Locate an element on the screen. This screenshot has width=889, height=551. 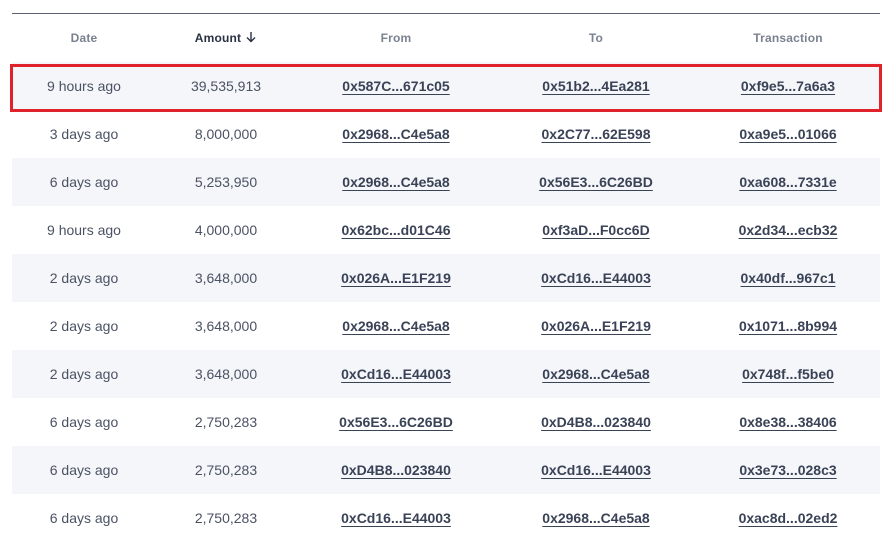
row-to-address-link: 0x026A...E1F219 is located at coordinates (596, 326).